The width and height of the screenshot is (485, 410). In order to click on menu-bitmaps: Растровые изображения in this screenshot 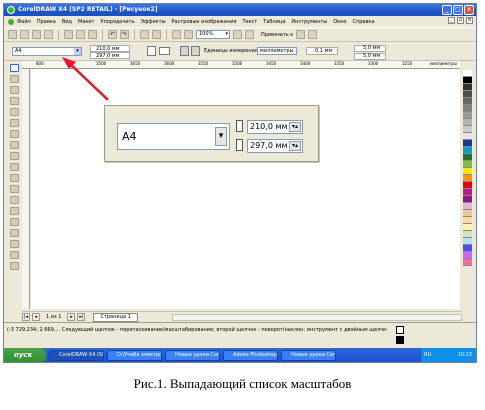, I will do `click(204, 22)`.